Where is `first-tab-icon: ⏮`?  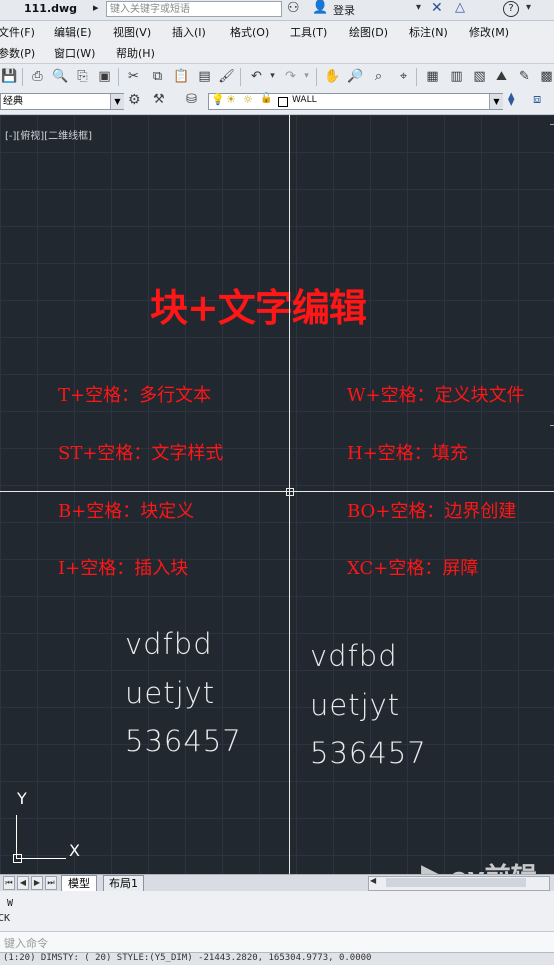 first-tab-icon: ⏮ is located at coordinates (9, 883).